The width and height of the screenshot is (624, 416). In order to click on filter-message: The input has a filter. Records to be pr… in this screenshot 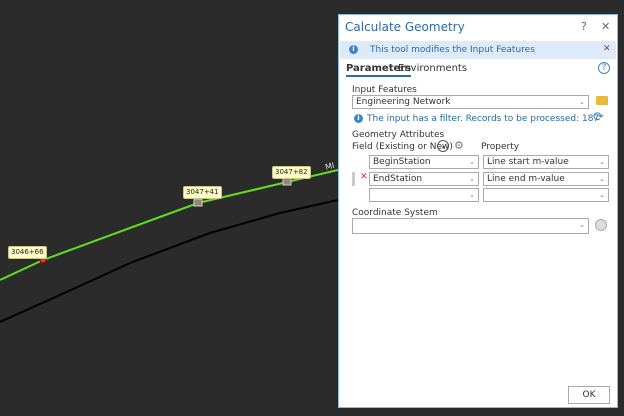, I will do `click(483, 119)`.